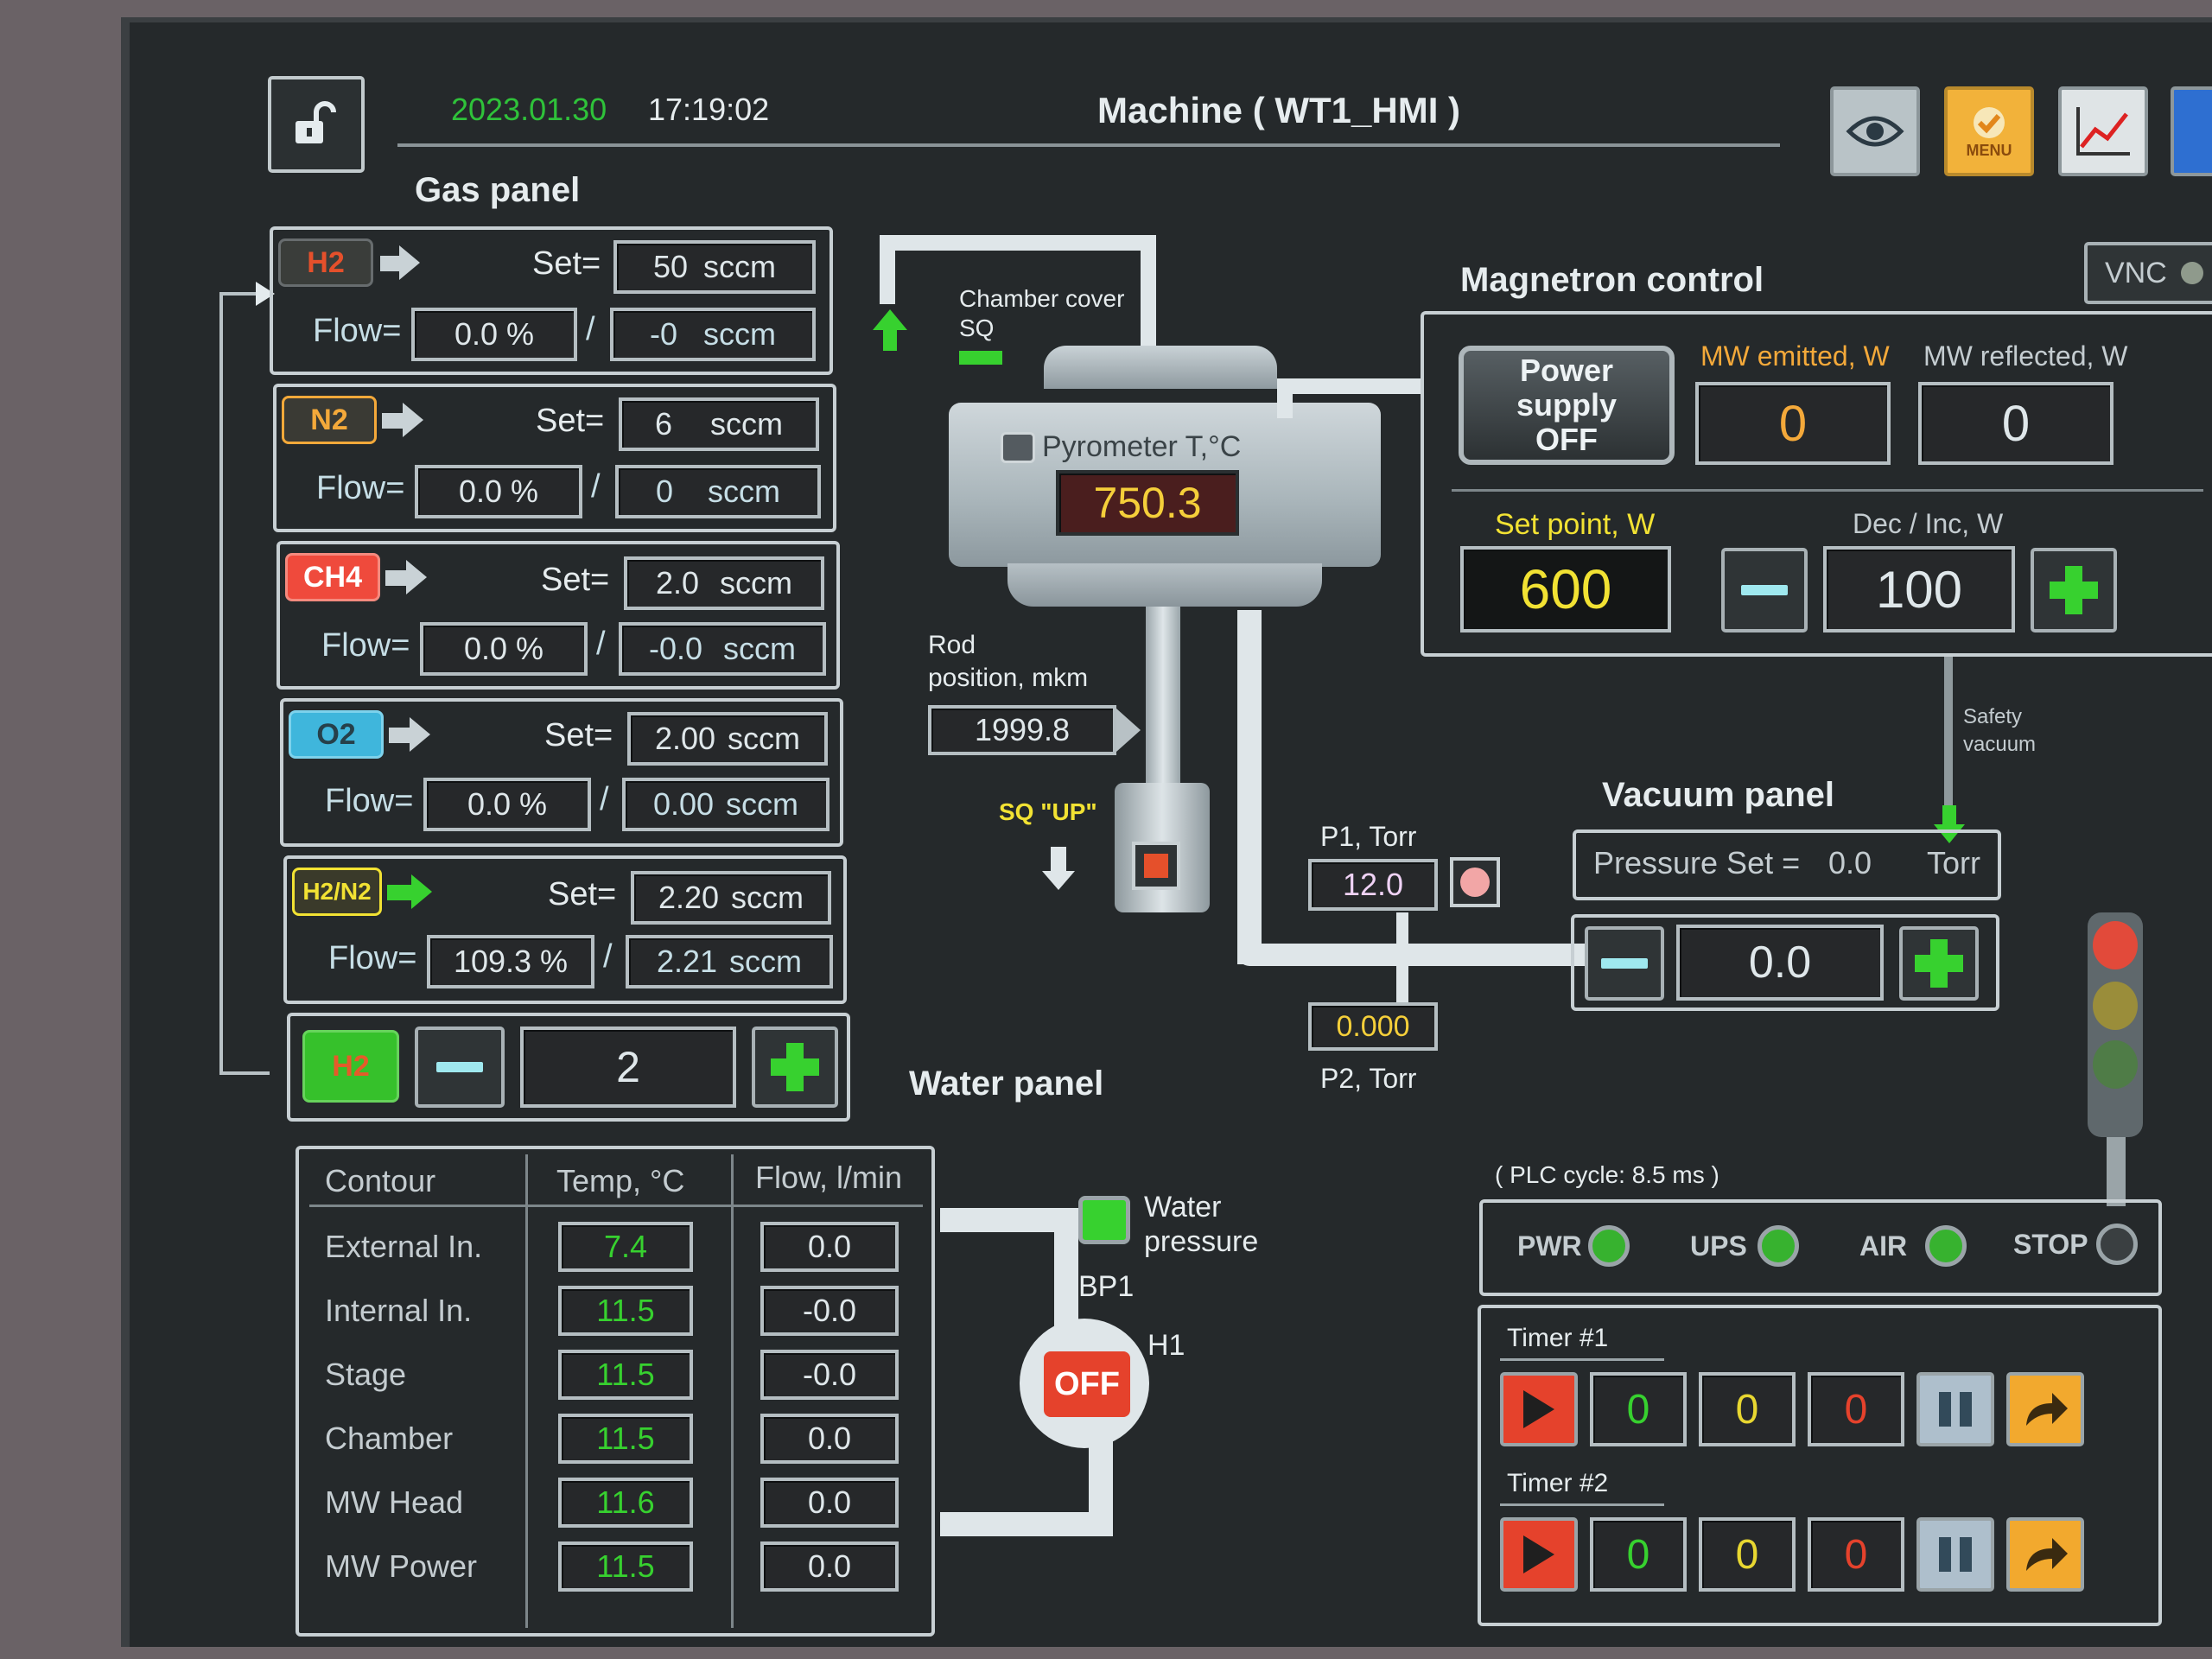 The height and width of the screenshot is (1659, 2212). What do you see at coordinates (329, 420) in the screenshot?
I see `gas-tag-n2: N2` at bounding box center [329, 420].